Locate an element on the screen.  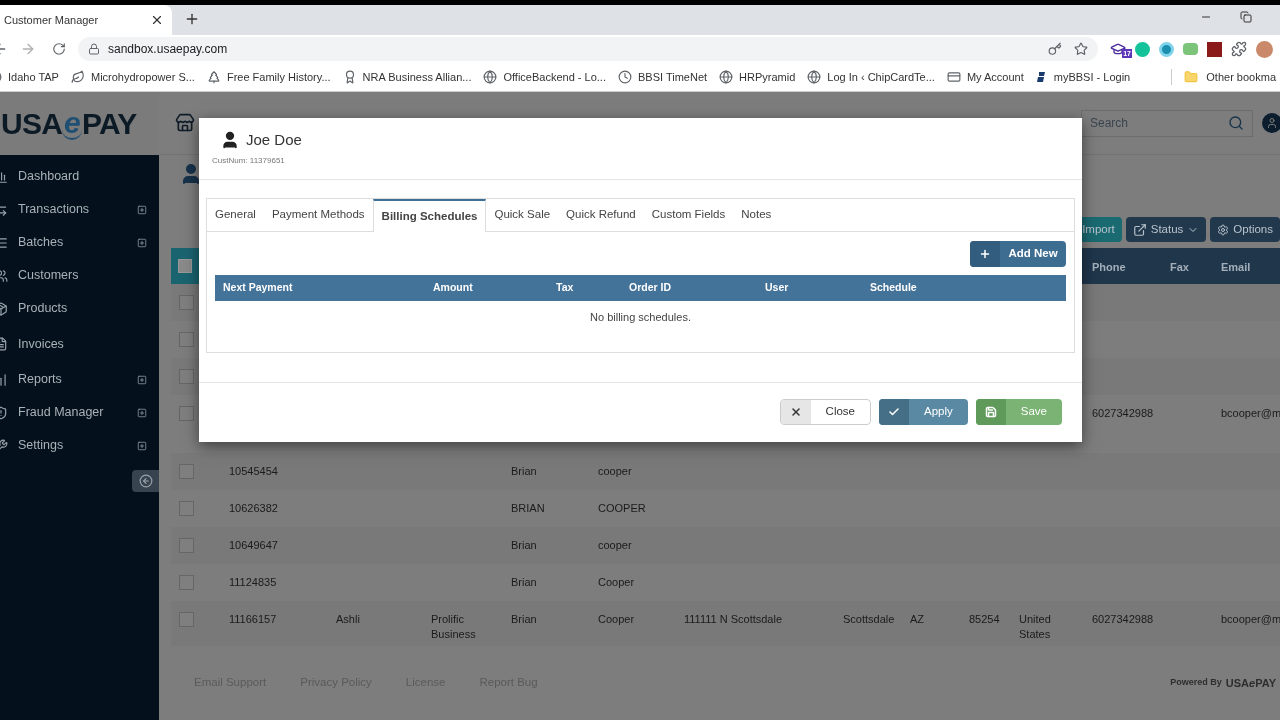
customer-number: CustNum: 11379651 is located at coordinates (249, 160).